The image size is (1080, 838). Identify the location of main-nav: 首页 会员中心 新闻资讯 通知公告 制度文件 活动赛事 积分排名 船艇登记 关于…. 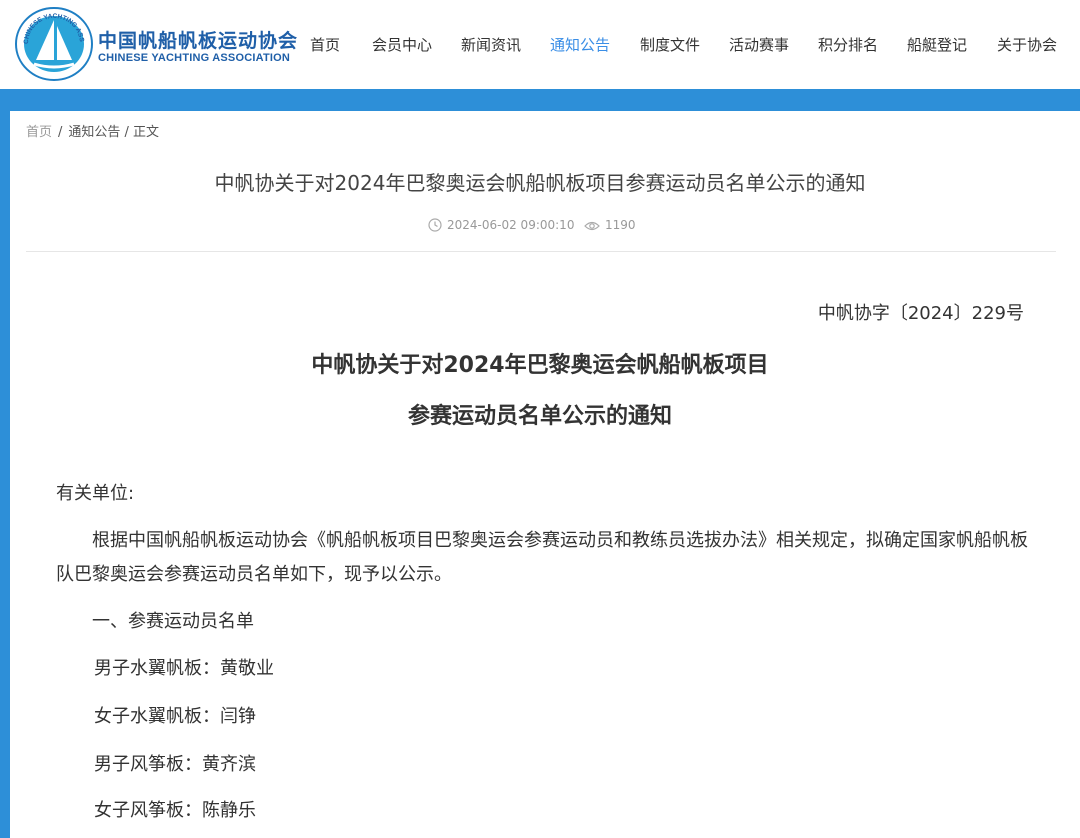
(540, 45).